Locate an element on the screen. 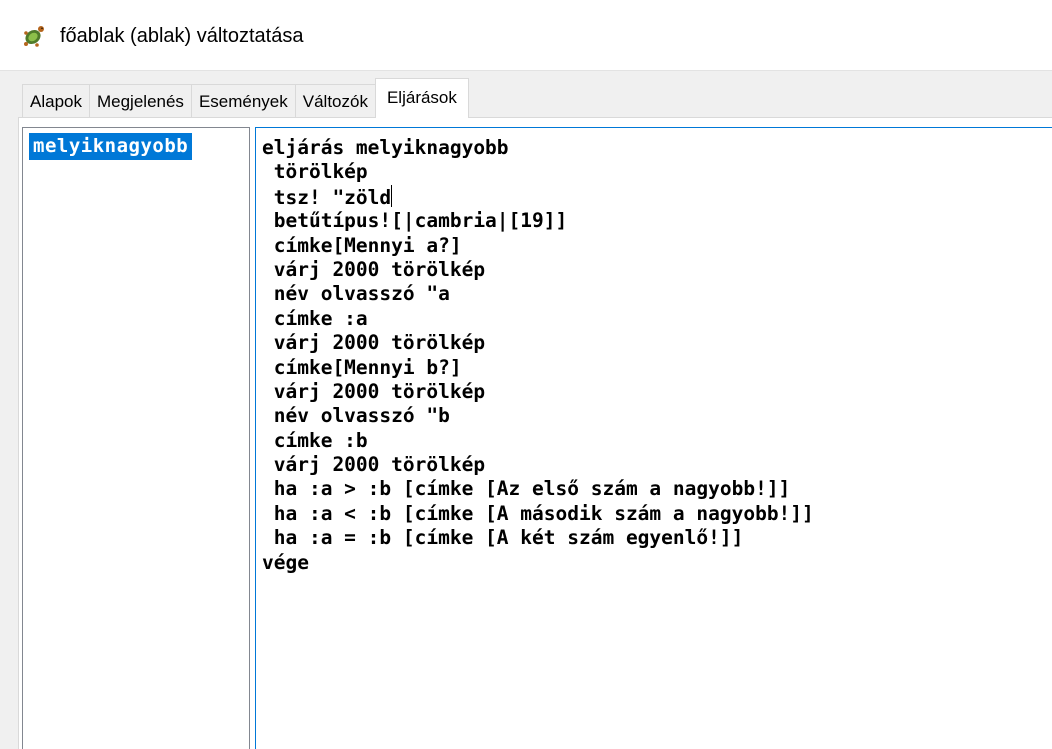  tab-esemenyek: Események is located at coordinates (243, 101).